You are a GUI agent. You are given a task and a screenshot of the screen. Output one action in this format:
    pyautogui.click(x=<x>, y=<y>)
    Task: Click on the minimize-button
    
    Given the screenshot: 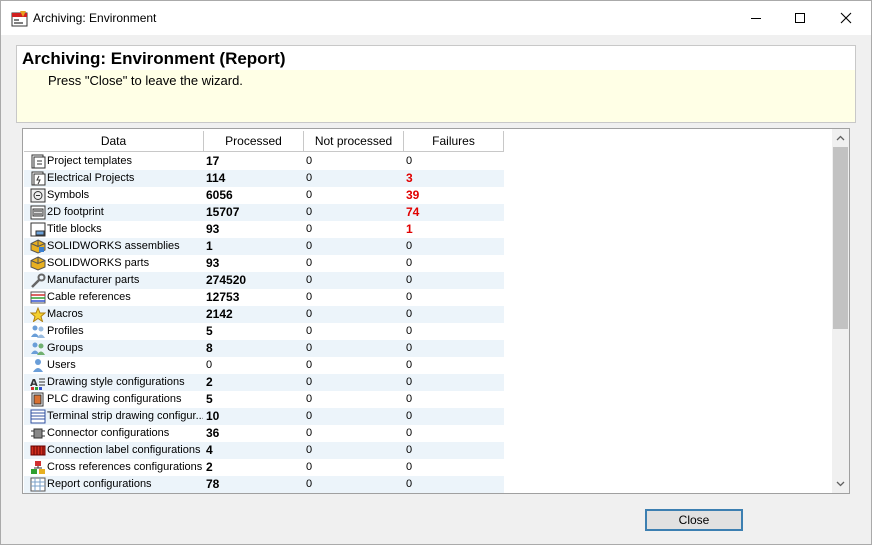 What is the action you would take?
    pyautogui.click(x=756, y=18)
    